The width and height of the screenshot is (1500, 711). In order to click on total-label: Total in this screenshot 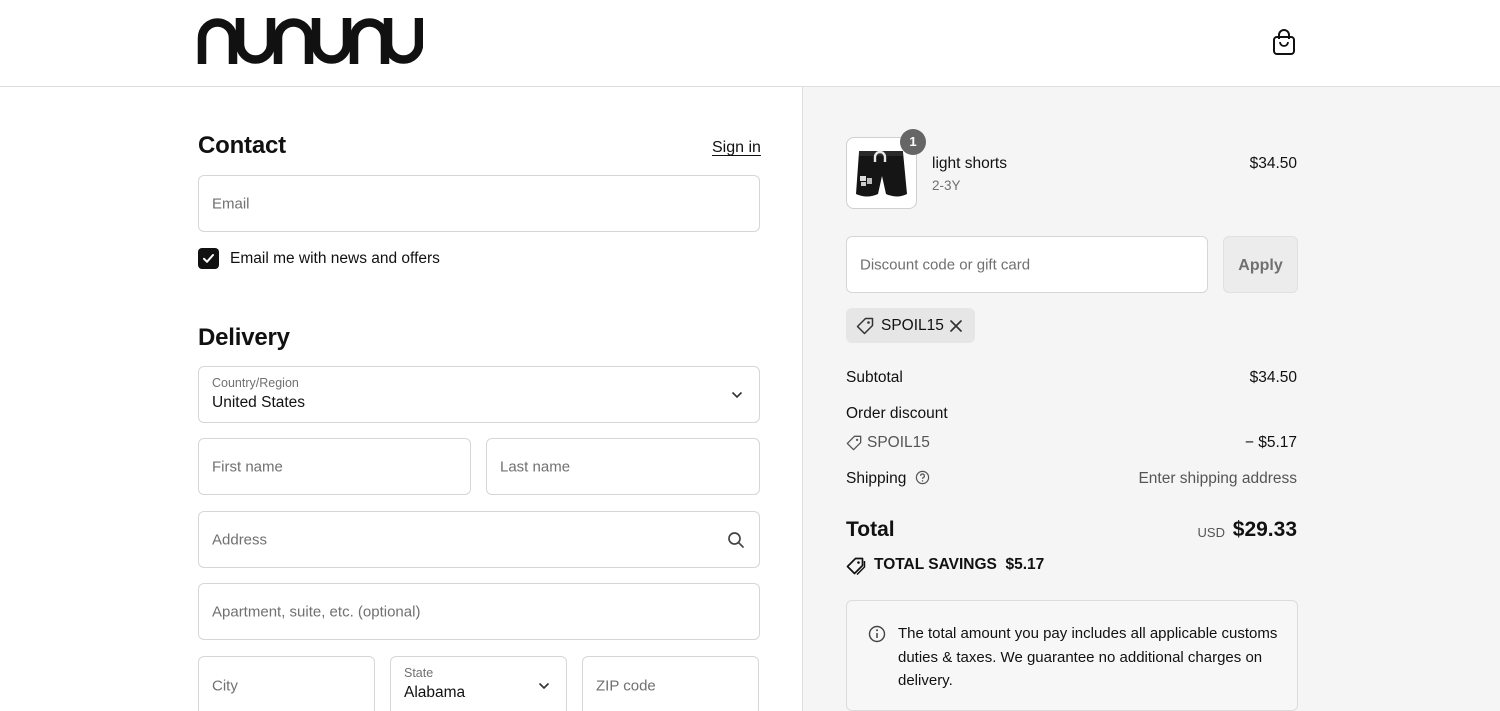, I will do `click(870, 529)`.